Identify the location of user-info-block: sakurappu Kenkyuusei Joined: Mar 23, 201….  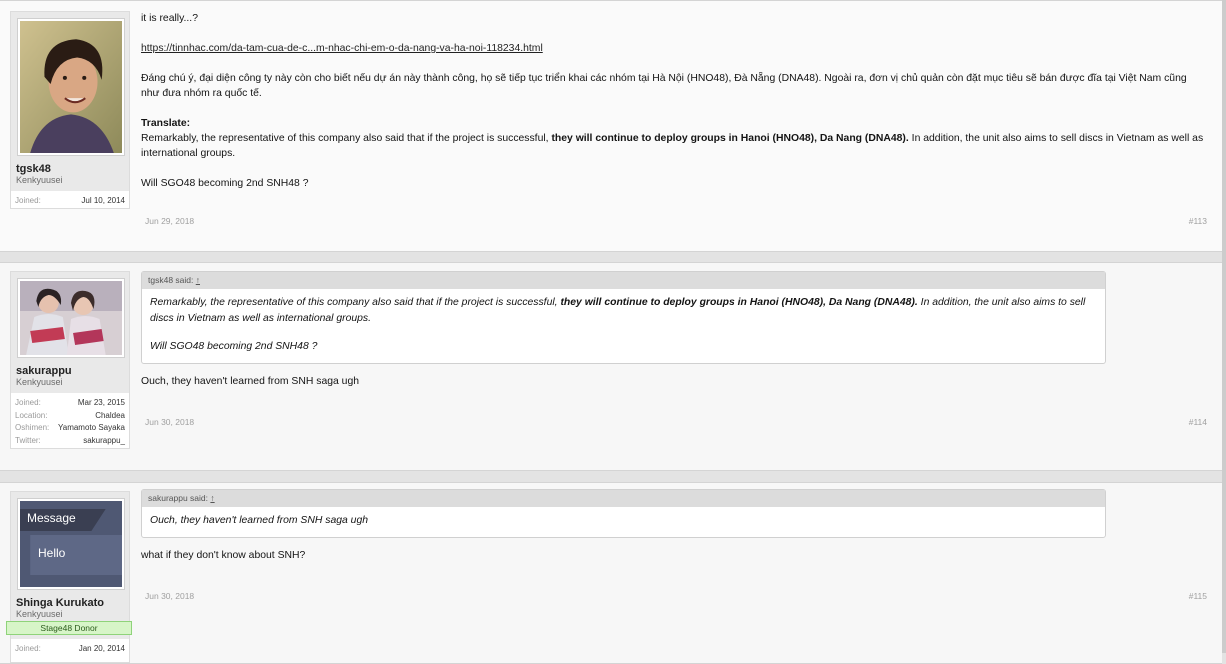
(70, 360).